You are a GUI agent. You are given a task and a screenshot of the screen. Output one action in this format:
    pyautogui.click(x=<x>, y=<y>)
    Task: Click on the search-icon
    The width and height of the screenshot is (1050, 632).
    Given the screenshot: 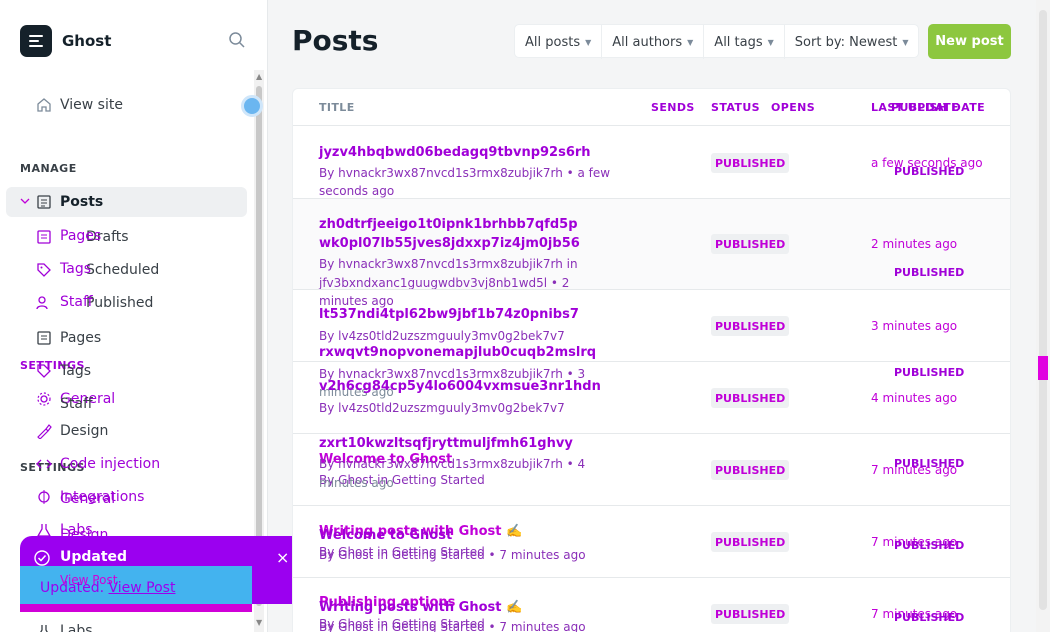 What is the action you would take?
    pyautogui.click(x=237, y=40)
    